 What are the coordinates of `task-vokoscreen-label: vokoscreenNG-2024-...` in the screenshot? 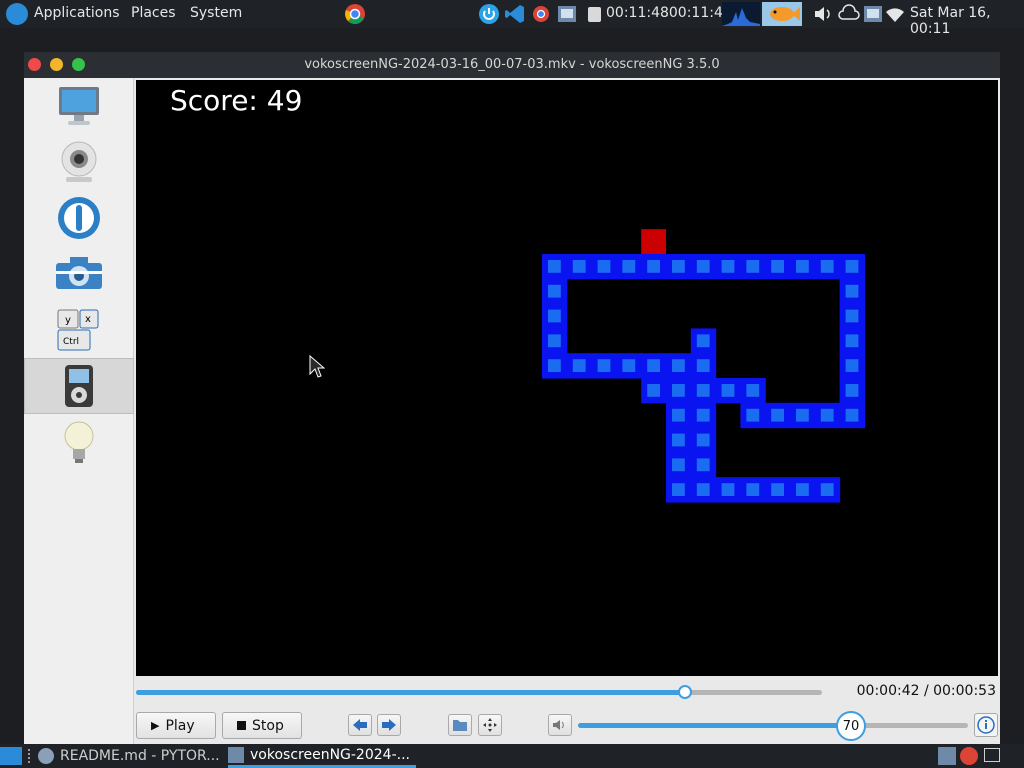 It's located at (330, 754).